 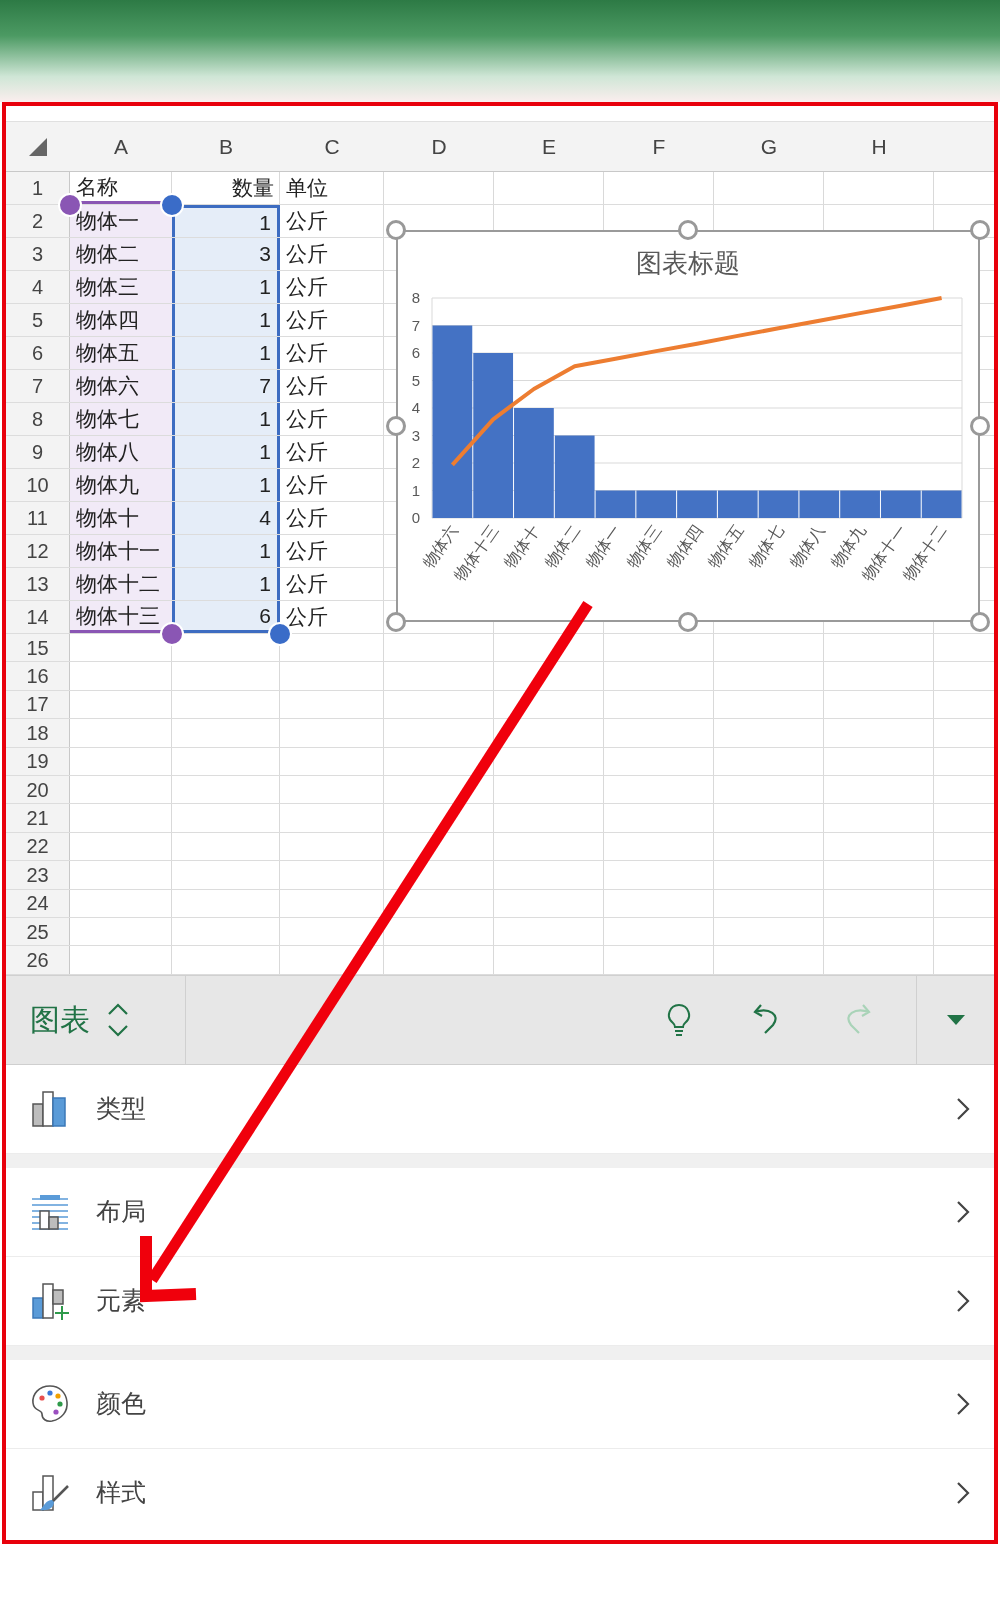 I want to click on row-header: 22, so click(x=38, y=846).